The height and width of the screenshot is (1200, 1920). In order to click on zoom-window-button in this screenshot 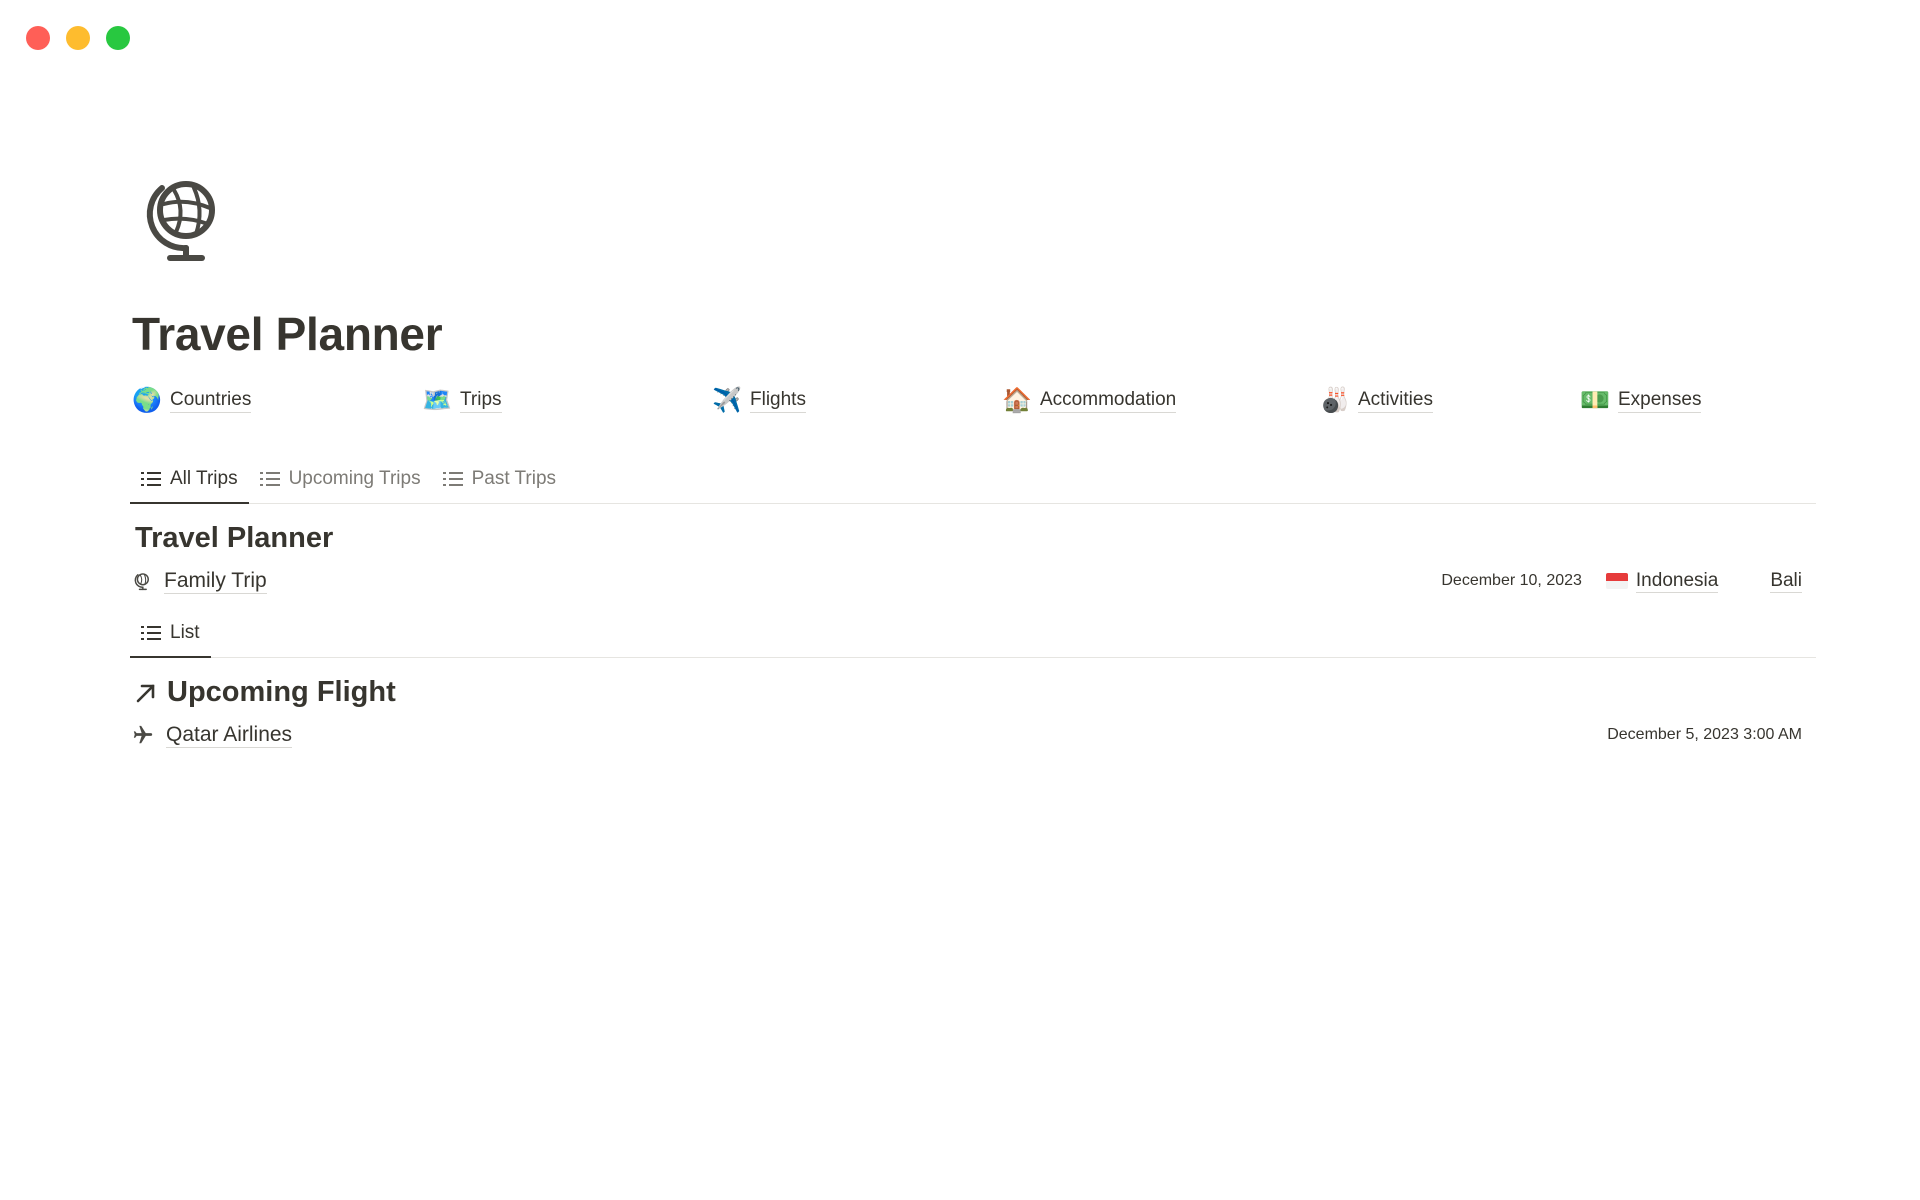, I will do `click(118, 38)`.